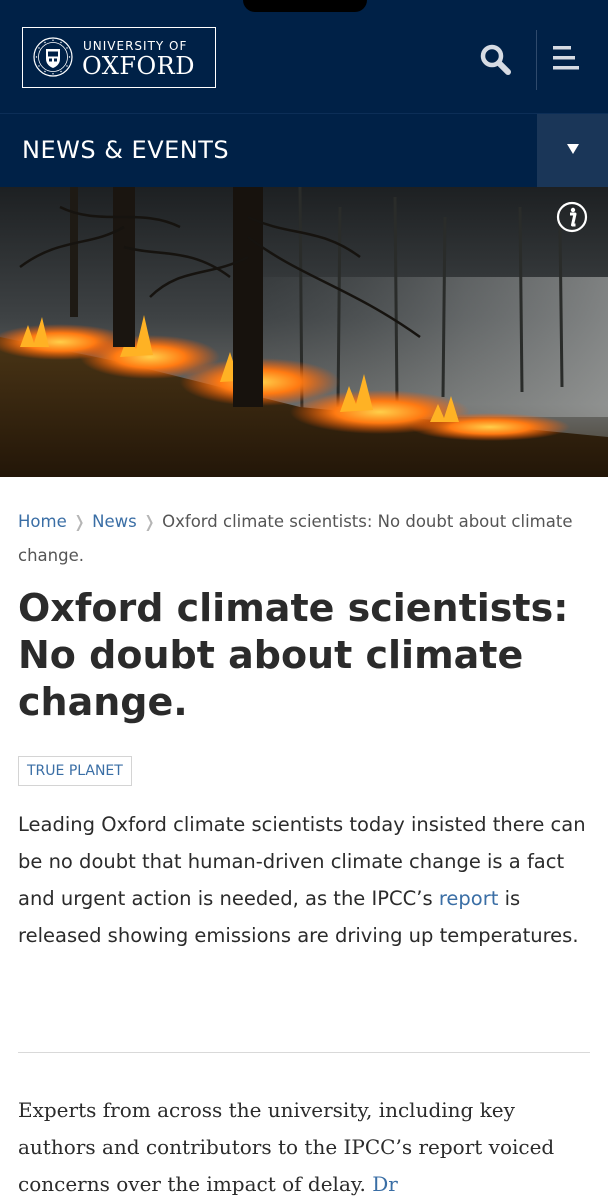  I want to click on search-button, so click(496, 60).